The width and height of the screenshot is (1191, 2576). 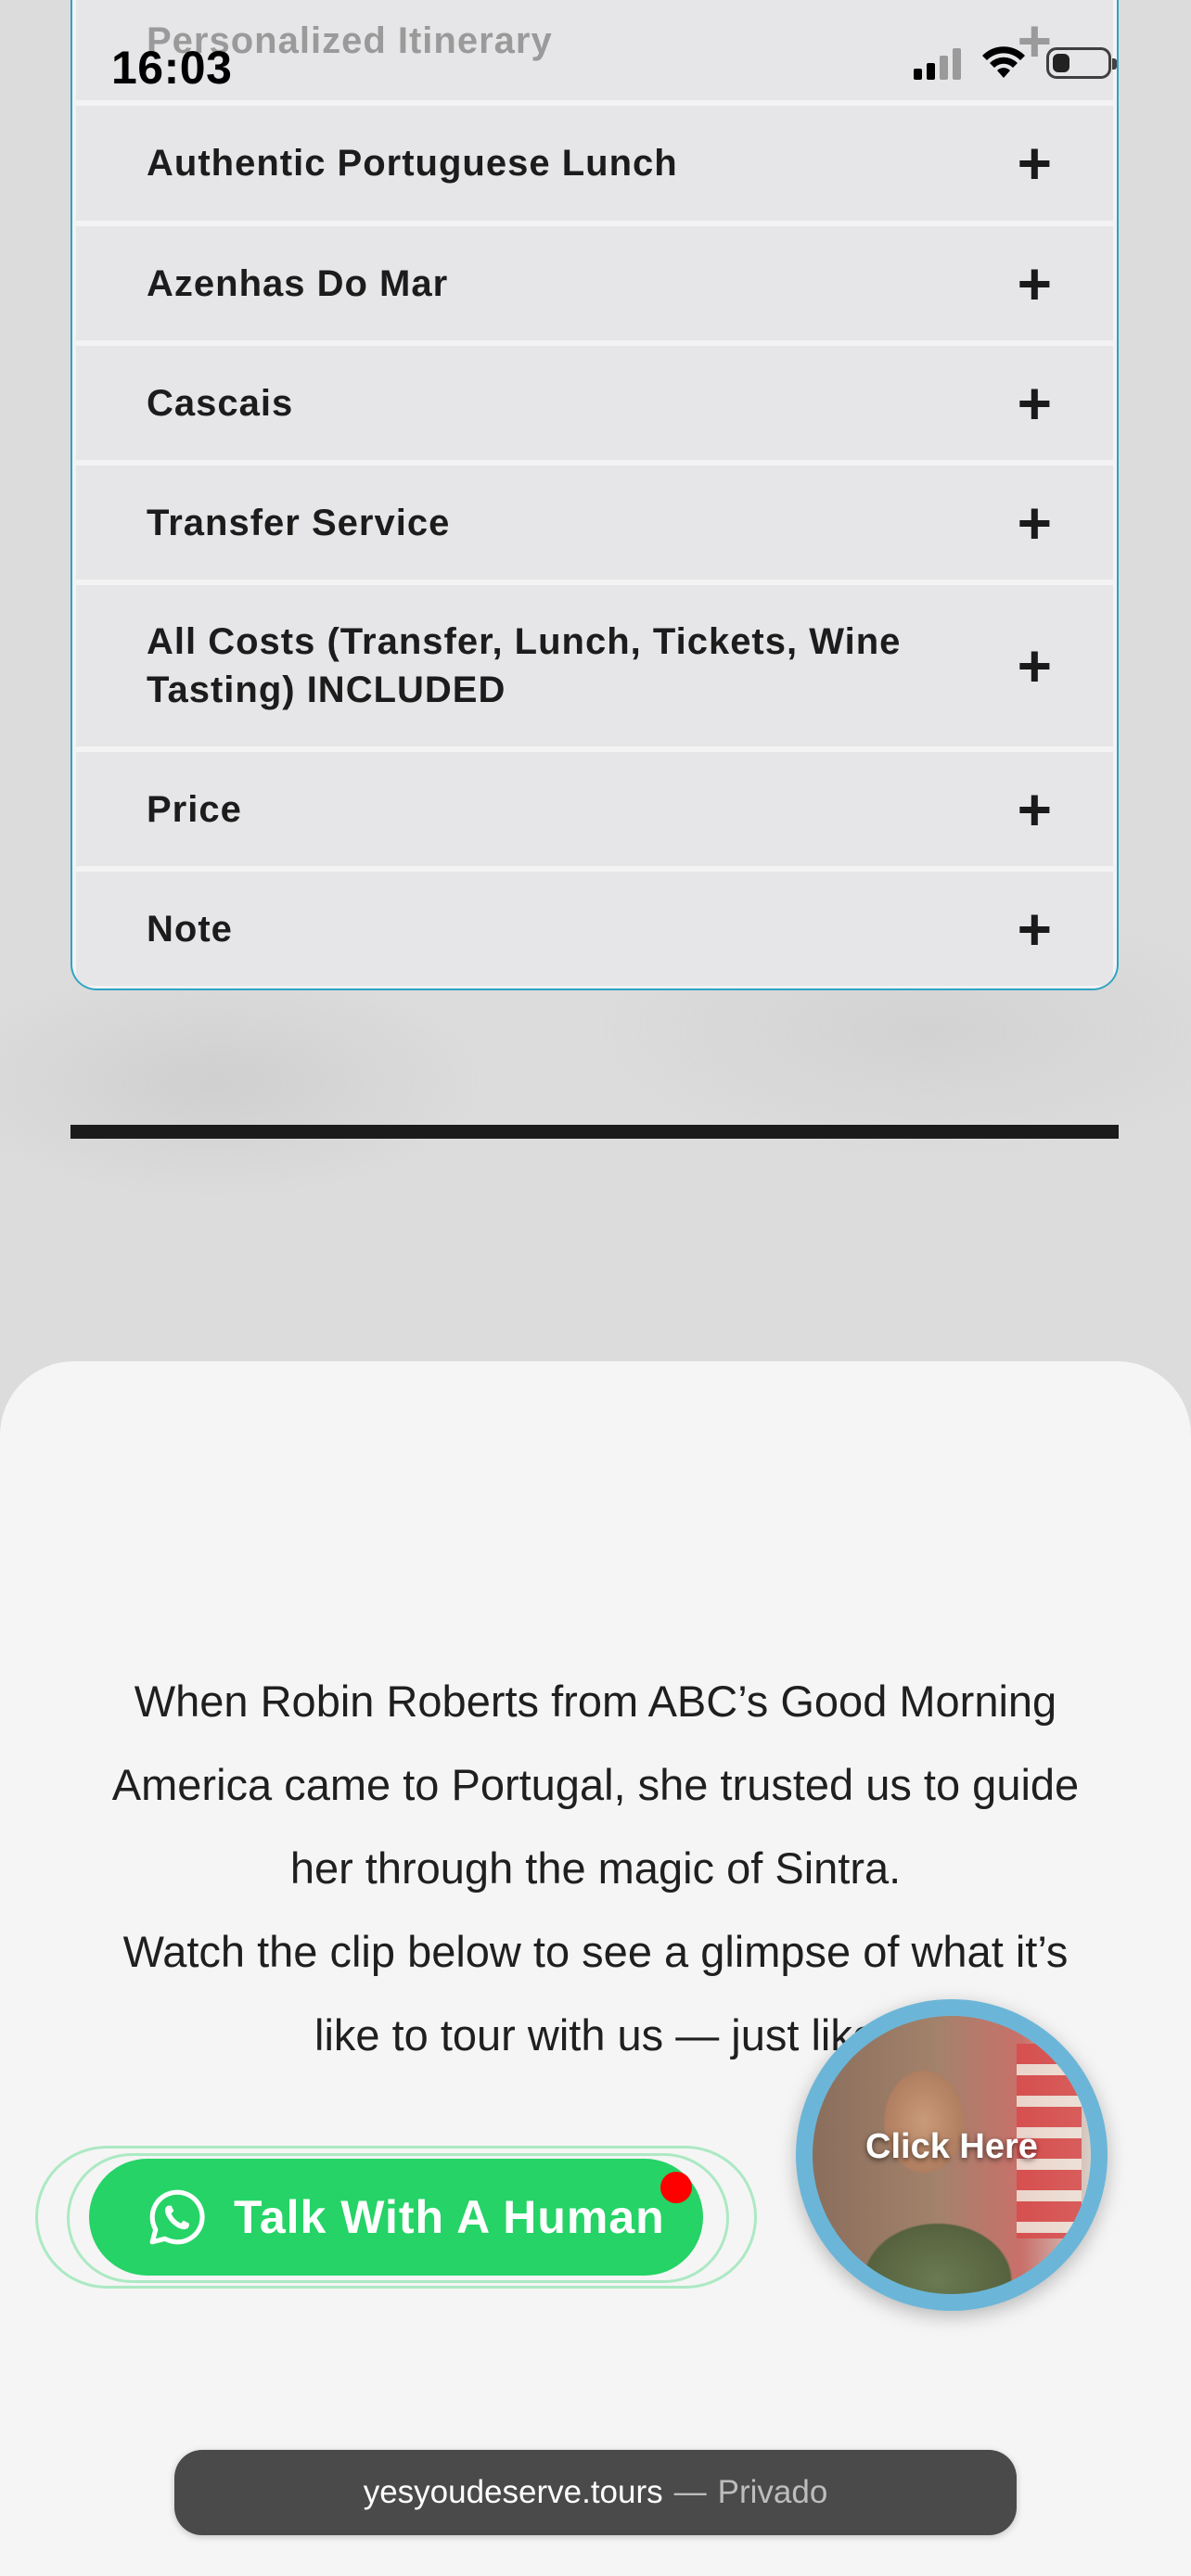 I want to click on private-mode-label: Privado, so click(x=772, y=2492).